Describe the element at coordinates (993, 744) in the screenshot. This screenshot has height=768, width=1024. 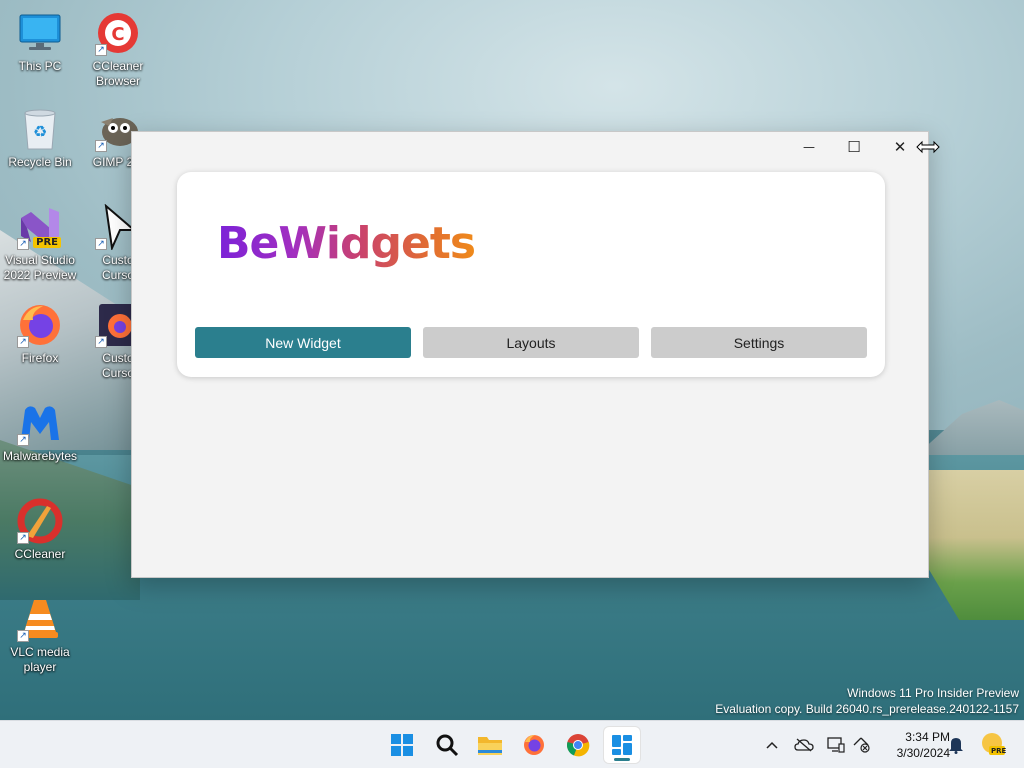
I see `dev-badge: PRE` at that location.